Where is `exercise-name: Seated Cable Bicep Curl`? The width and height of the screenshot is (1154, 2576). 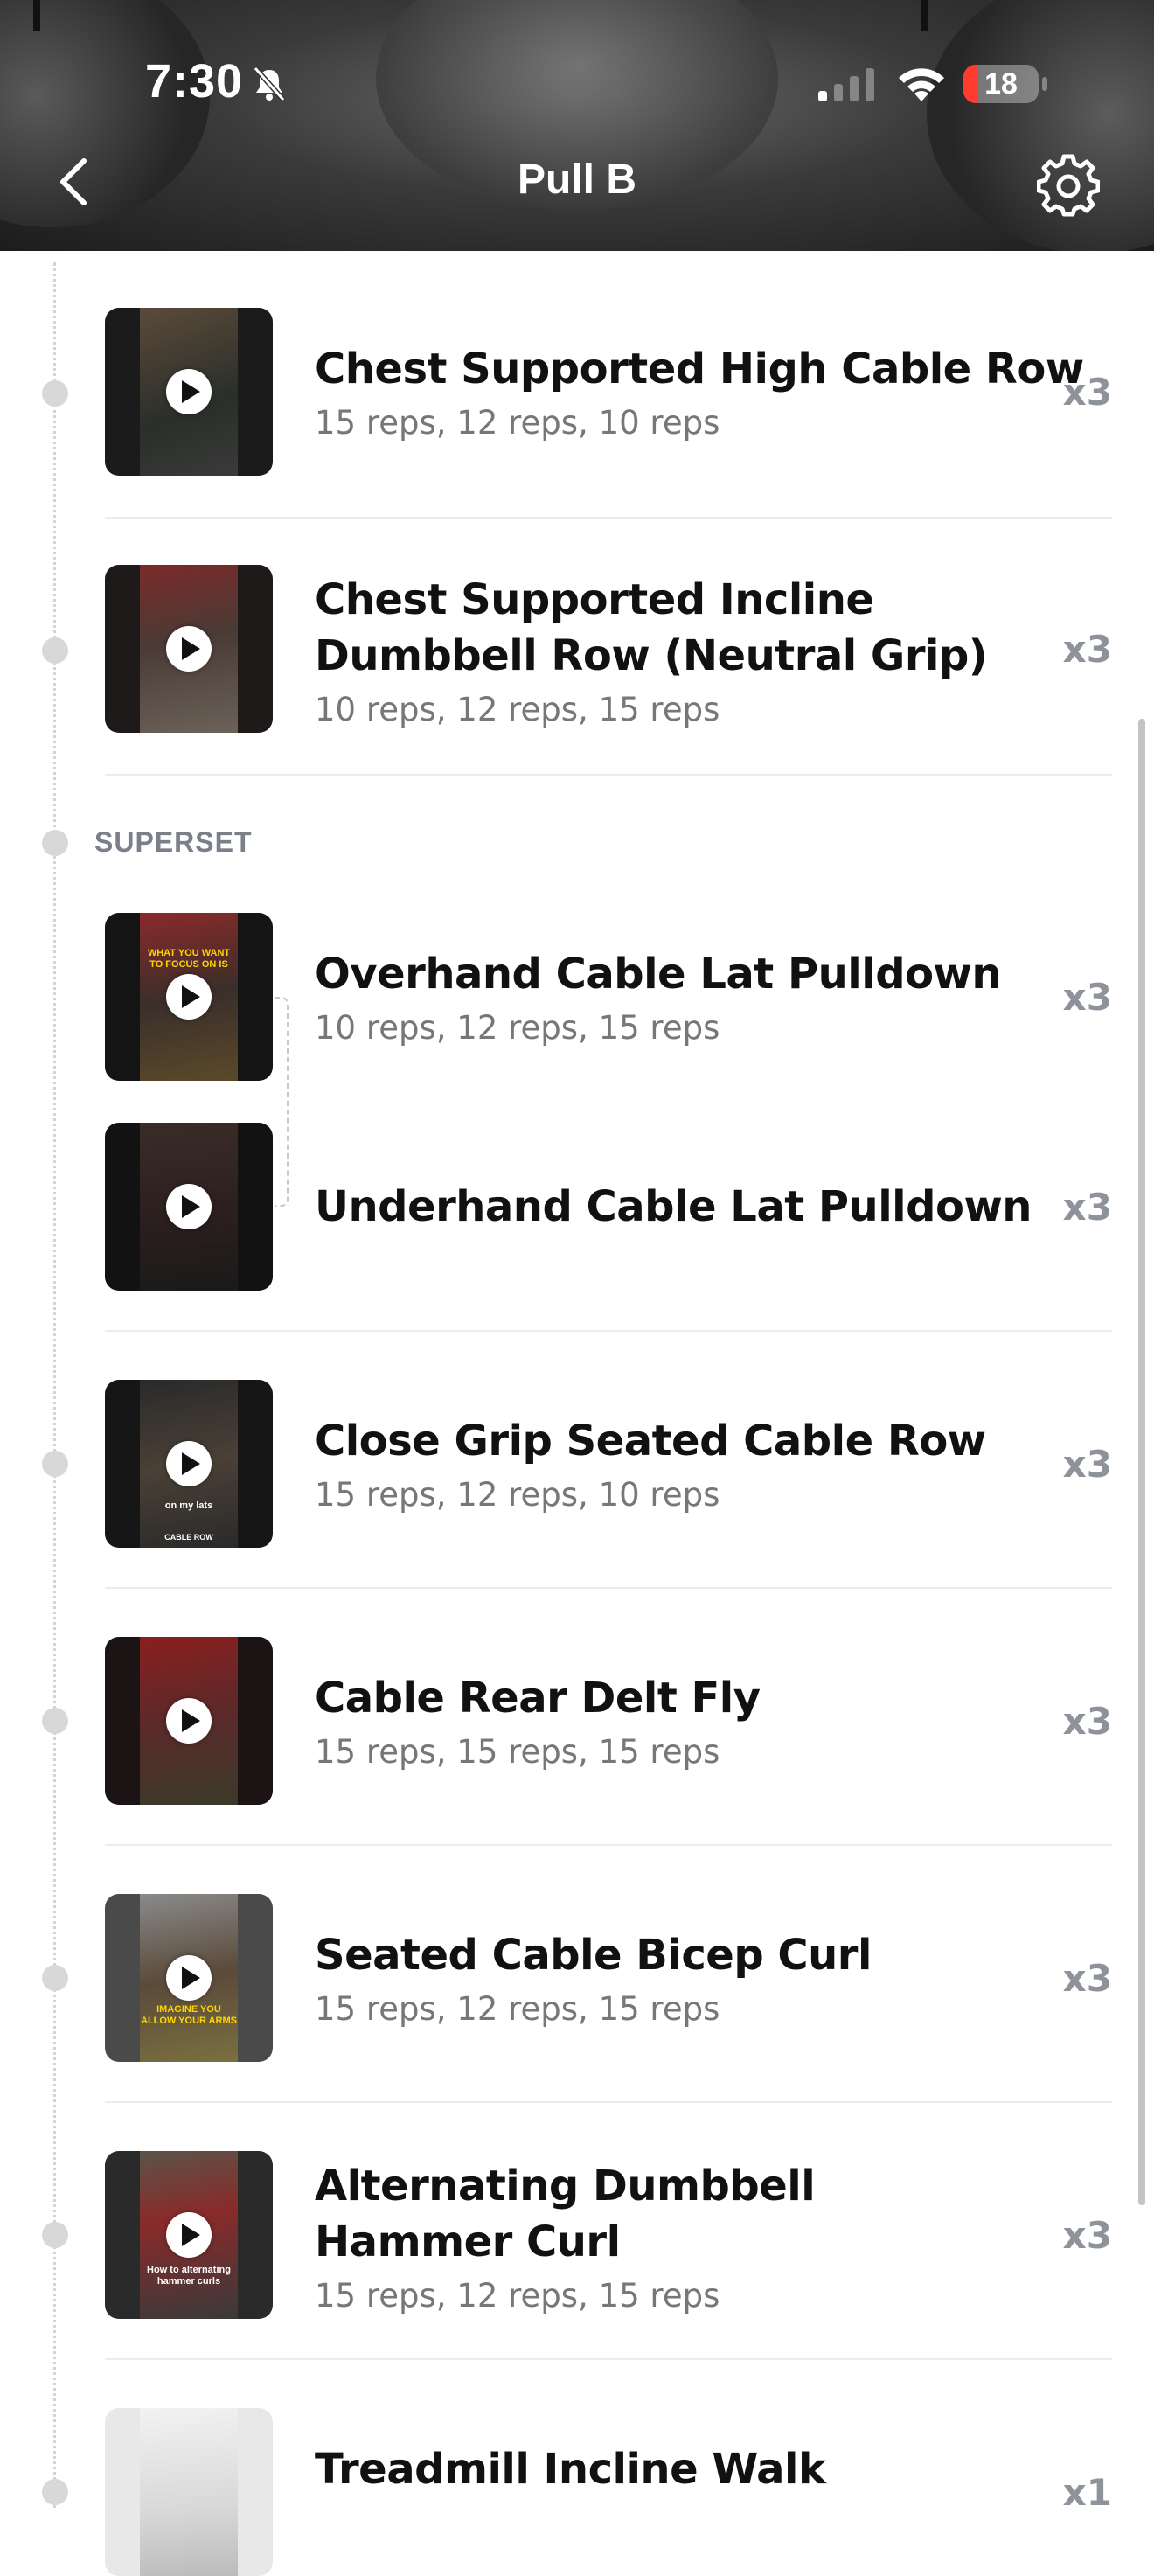 exercise-name: Seated Cable Bicep Curl is located at coordinates (593, 1955).